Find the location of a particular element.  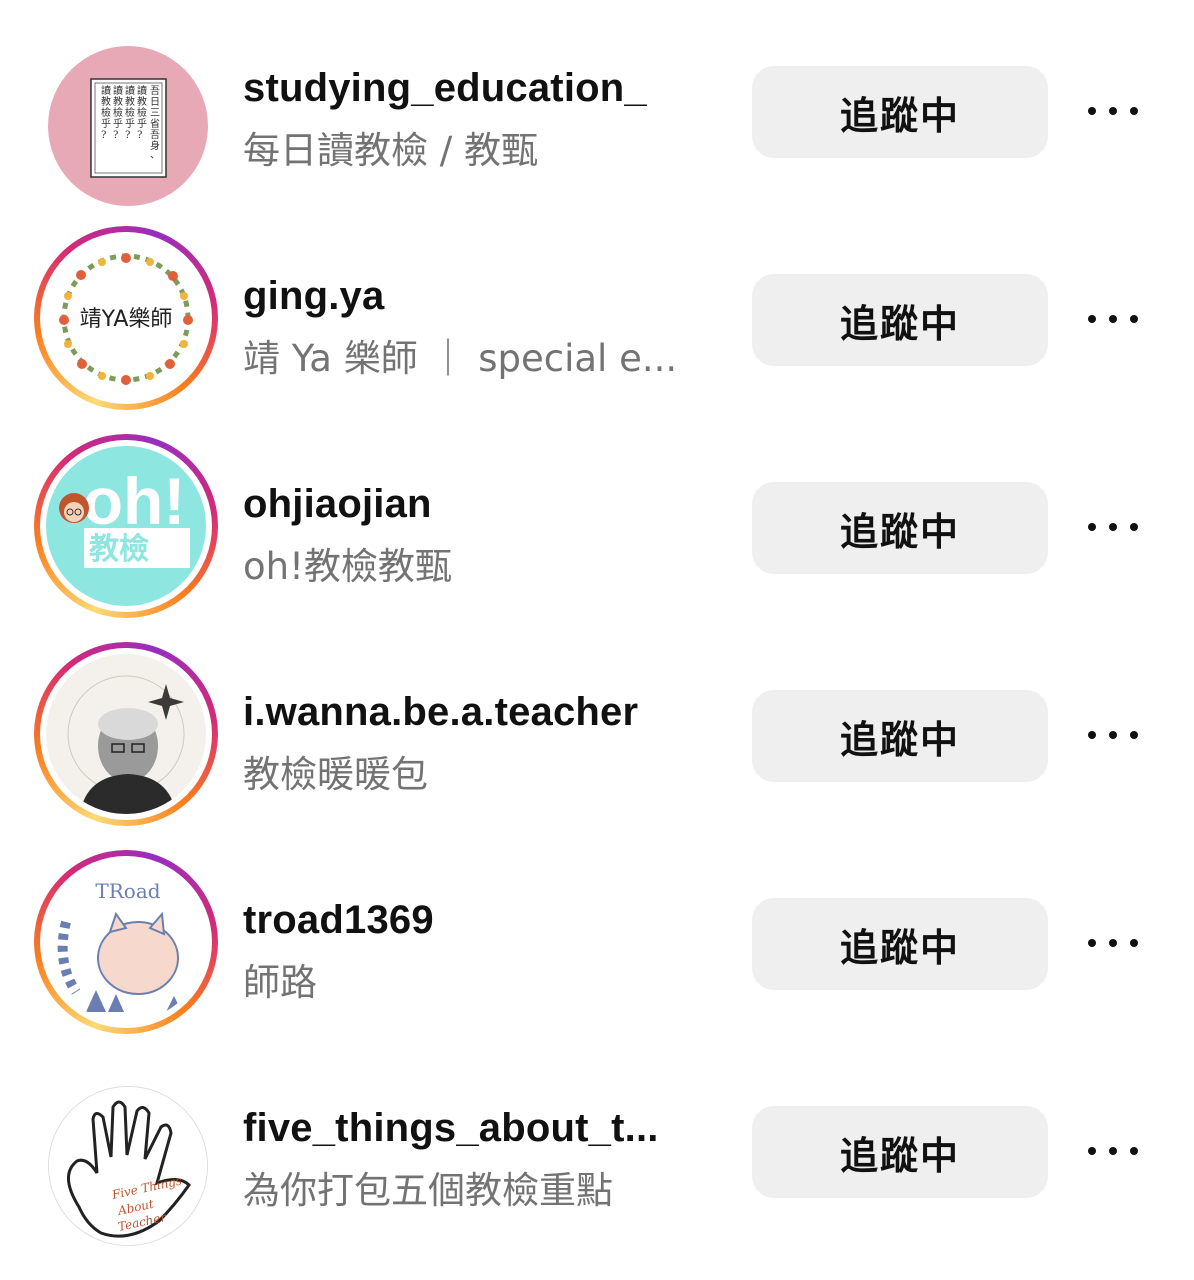

username: troad1369 is located at coordinates (338, 920).